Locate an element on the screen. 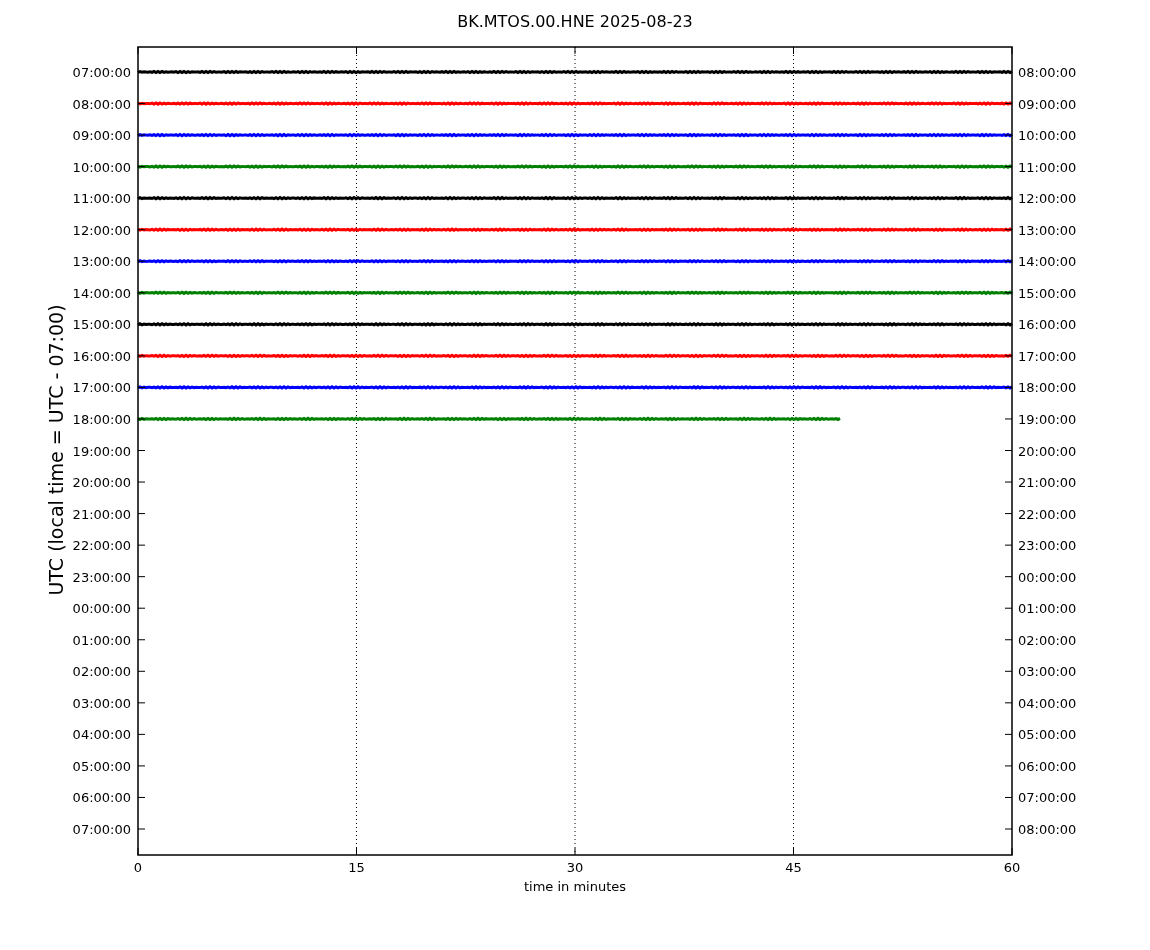 This screenshot has height=950, width=1150. x-tick-label: 30 is located at coordinates (575, 867).